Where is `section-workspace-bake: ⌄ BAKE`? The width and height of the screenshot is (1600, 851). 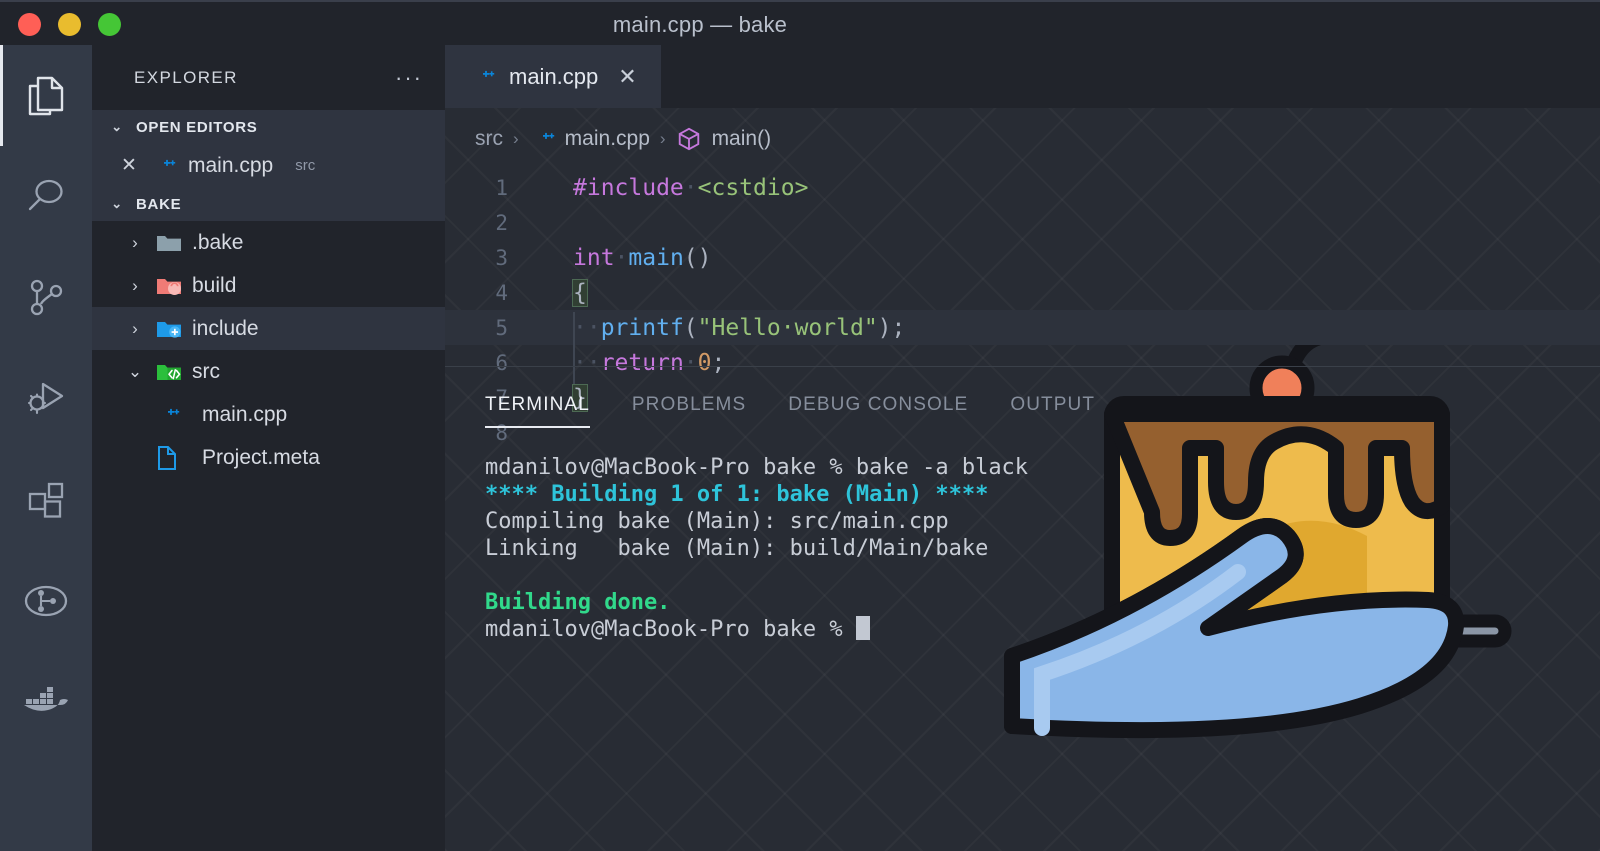
section-workspace-bake: ⌄ BAKE is located at coordinates (268, 204).